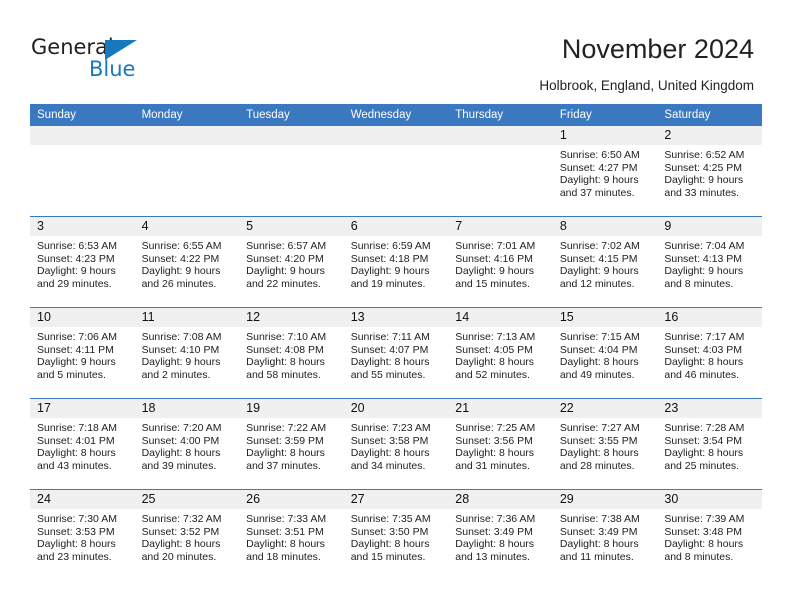 This screenshot has height=612, width=792. What do you see at coordinates (389, 531) in the screenshot?
I see `sunset-text: Sunset: 3:50 PM` at bounding box center [389, 531].